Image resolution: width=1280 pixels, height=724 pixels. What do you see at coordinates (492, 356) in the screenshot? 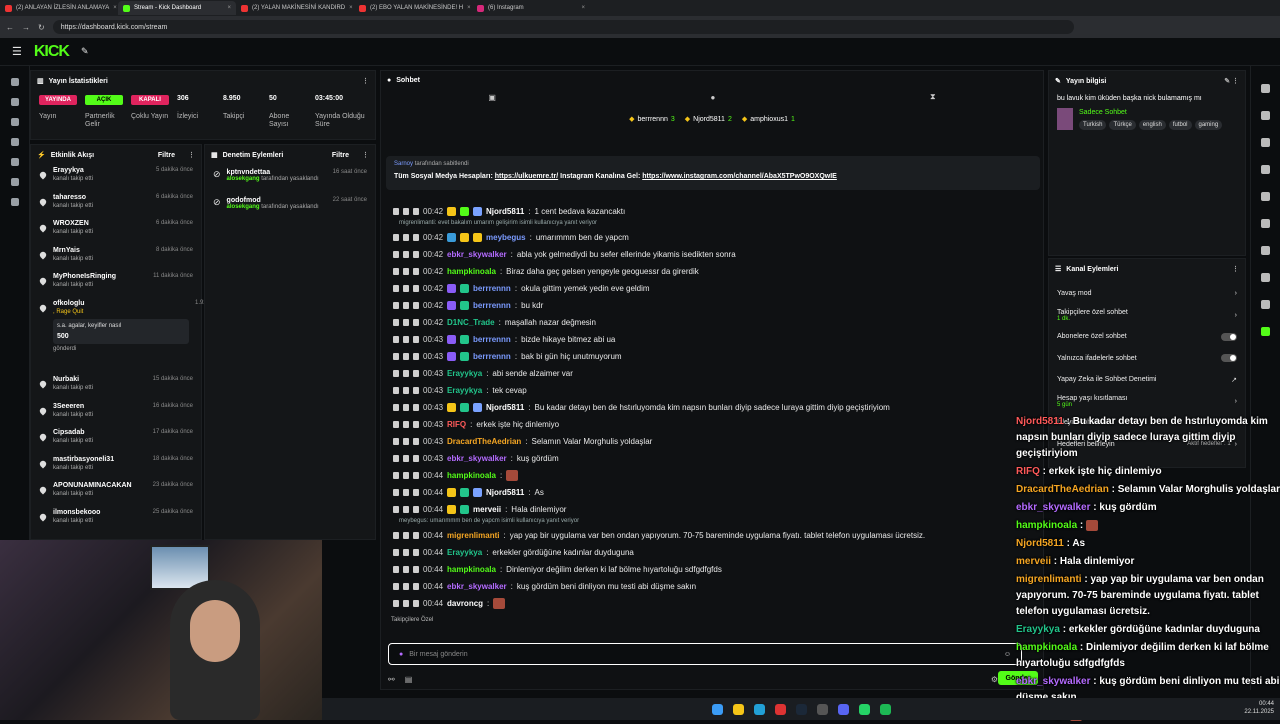
I see `chat-username: berrrennn` at bounding box center [492, 356].